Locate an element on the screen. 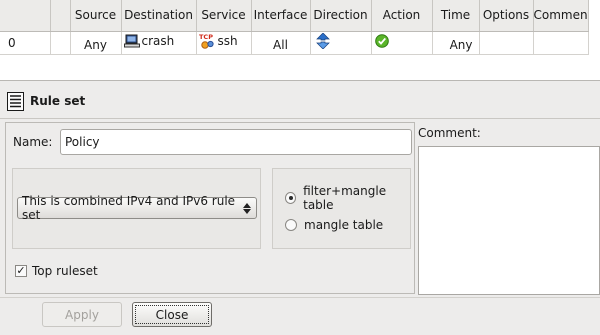 The height and width of the screenshot is (335, 600). header-rownum is located at coordinates (25, 16).